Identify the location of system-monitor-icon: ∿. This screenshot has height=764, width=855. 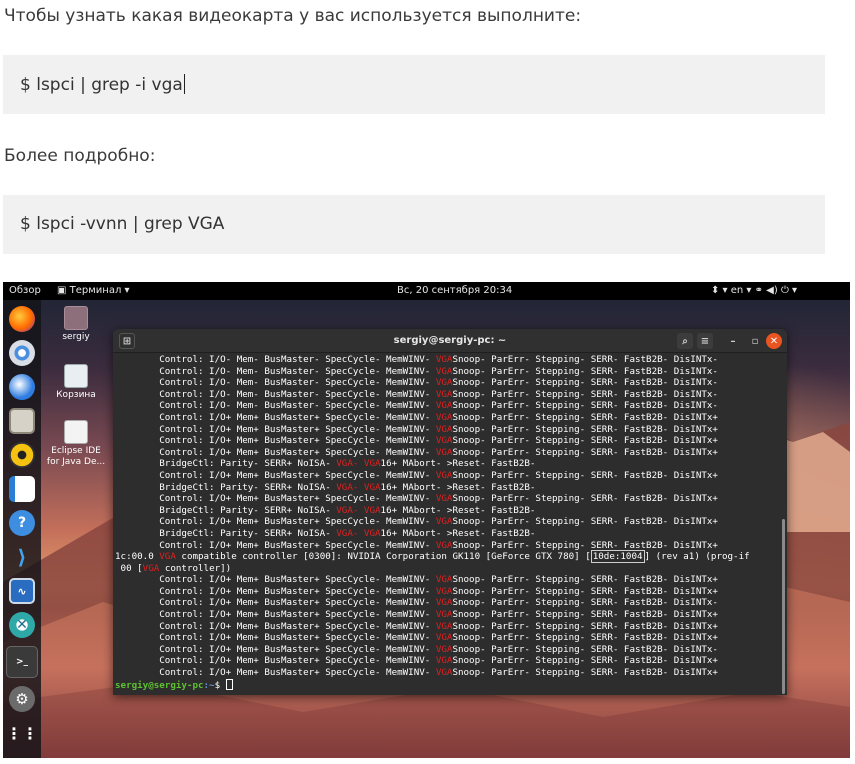
(22, 591).